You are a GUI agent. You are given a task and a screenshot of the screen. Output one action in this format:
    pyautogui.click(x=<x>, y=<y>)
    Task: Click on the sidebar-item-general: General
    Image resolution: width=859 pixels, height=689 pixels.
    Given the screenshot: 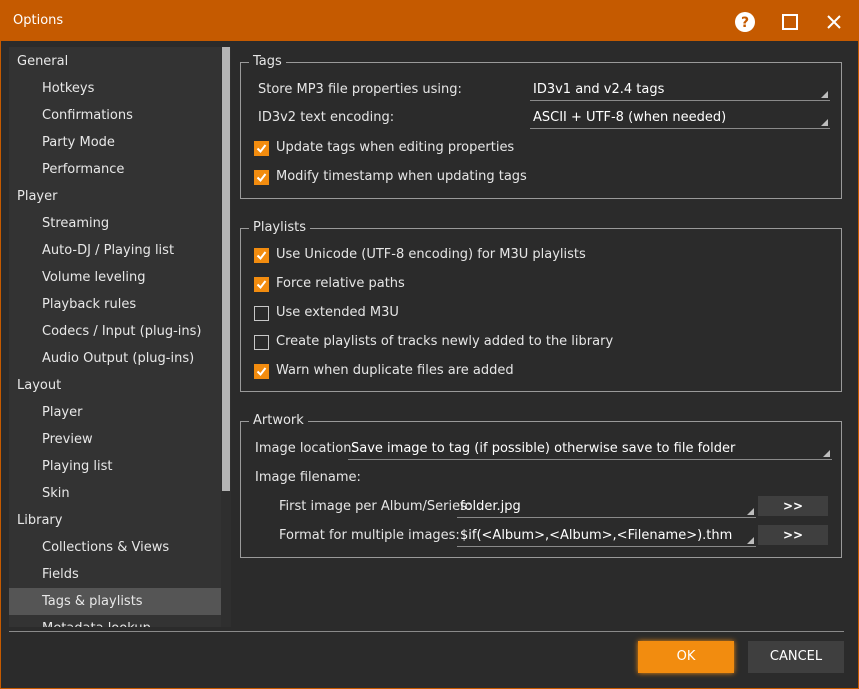 What is the action you would take?
    pyautogui.click(x=115, y=61)
    